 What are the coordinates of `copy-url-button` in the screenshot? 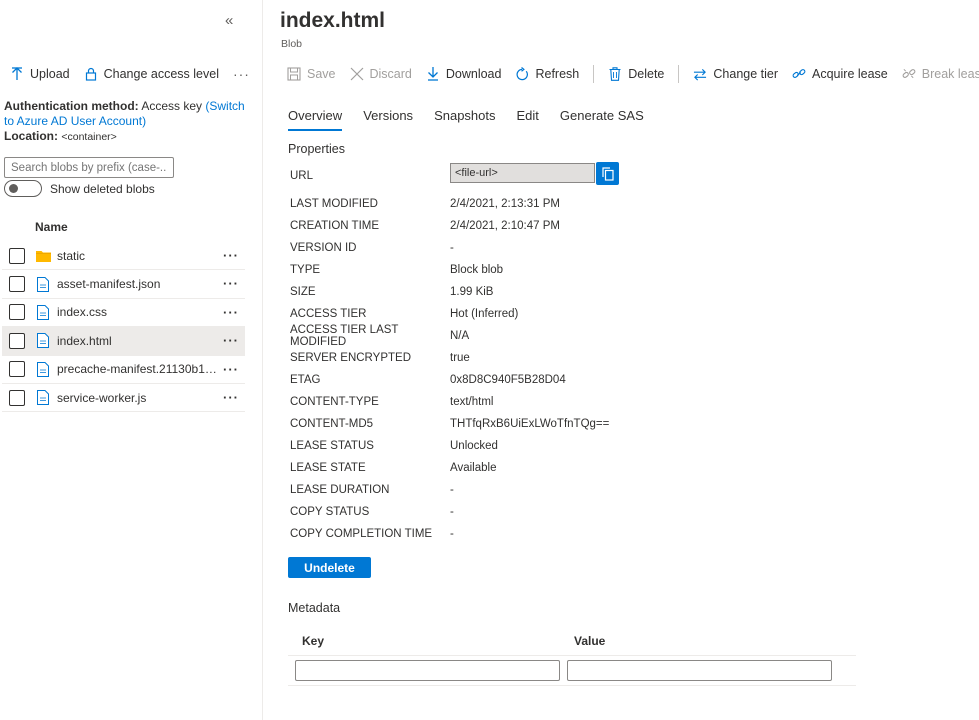 It's located at (607, 173).